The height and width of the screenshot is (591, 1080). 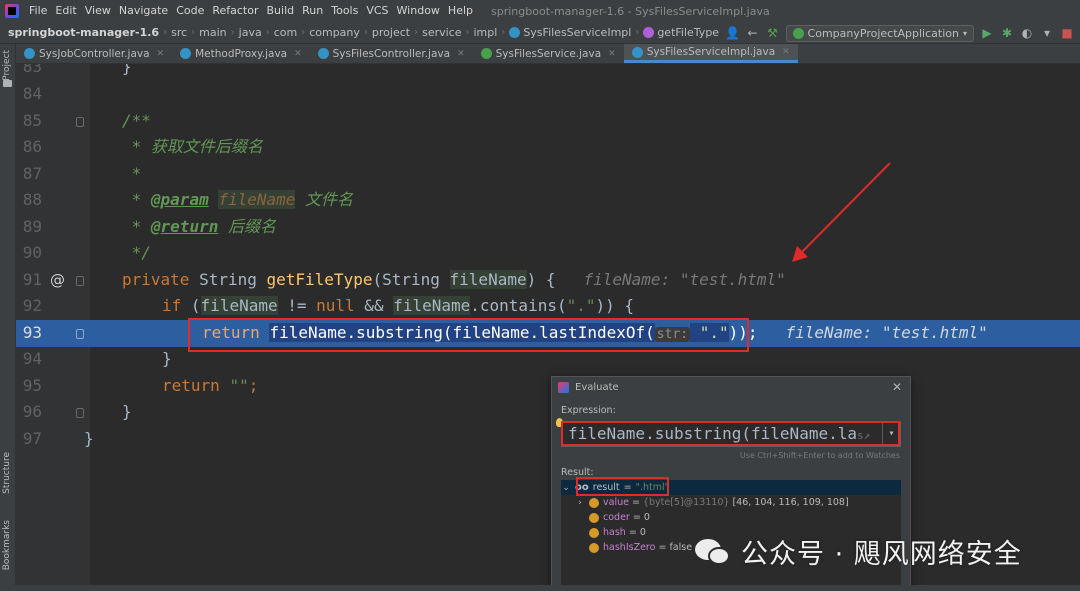 What do you see at coordinates (548, 386) in the screenshot?
I see `code-line-95: 95 return "";` at bounding box center [548, 386].